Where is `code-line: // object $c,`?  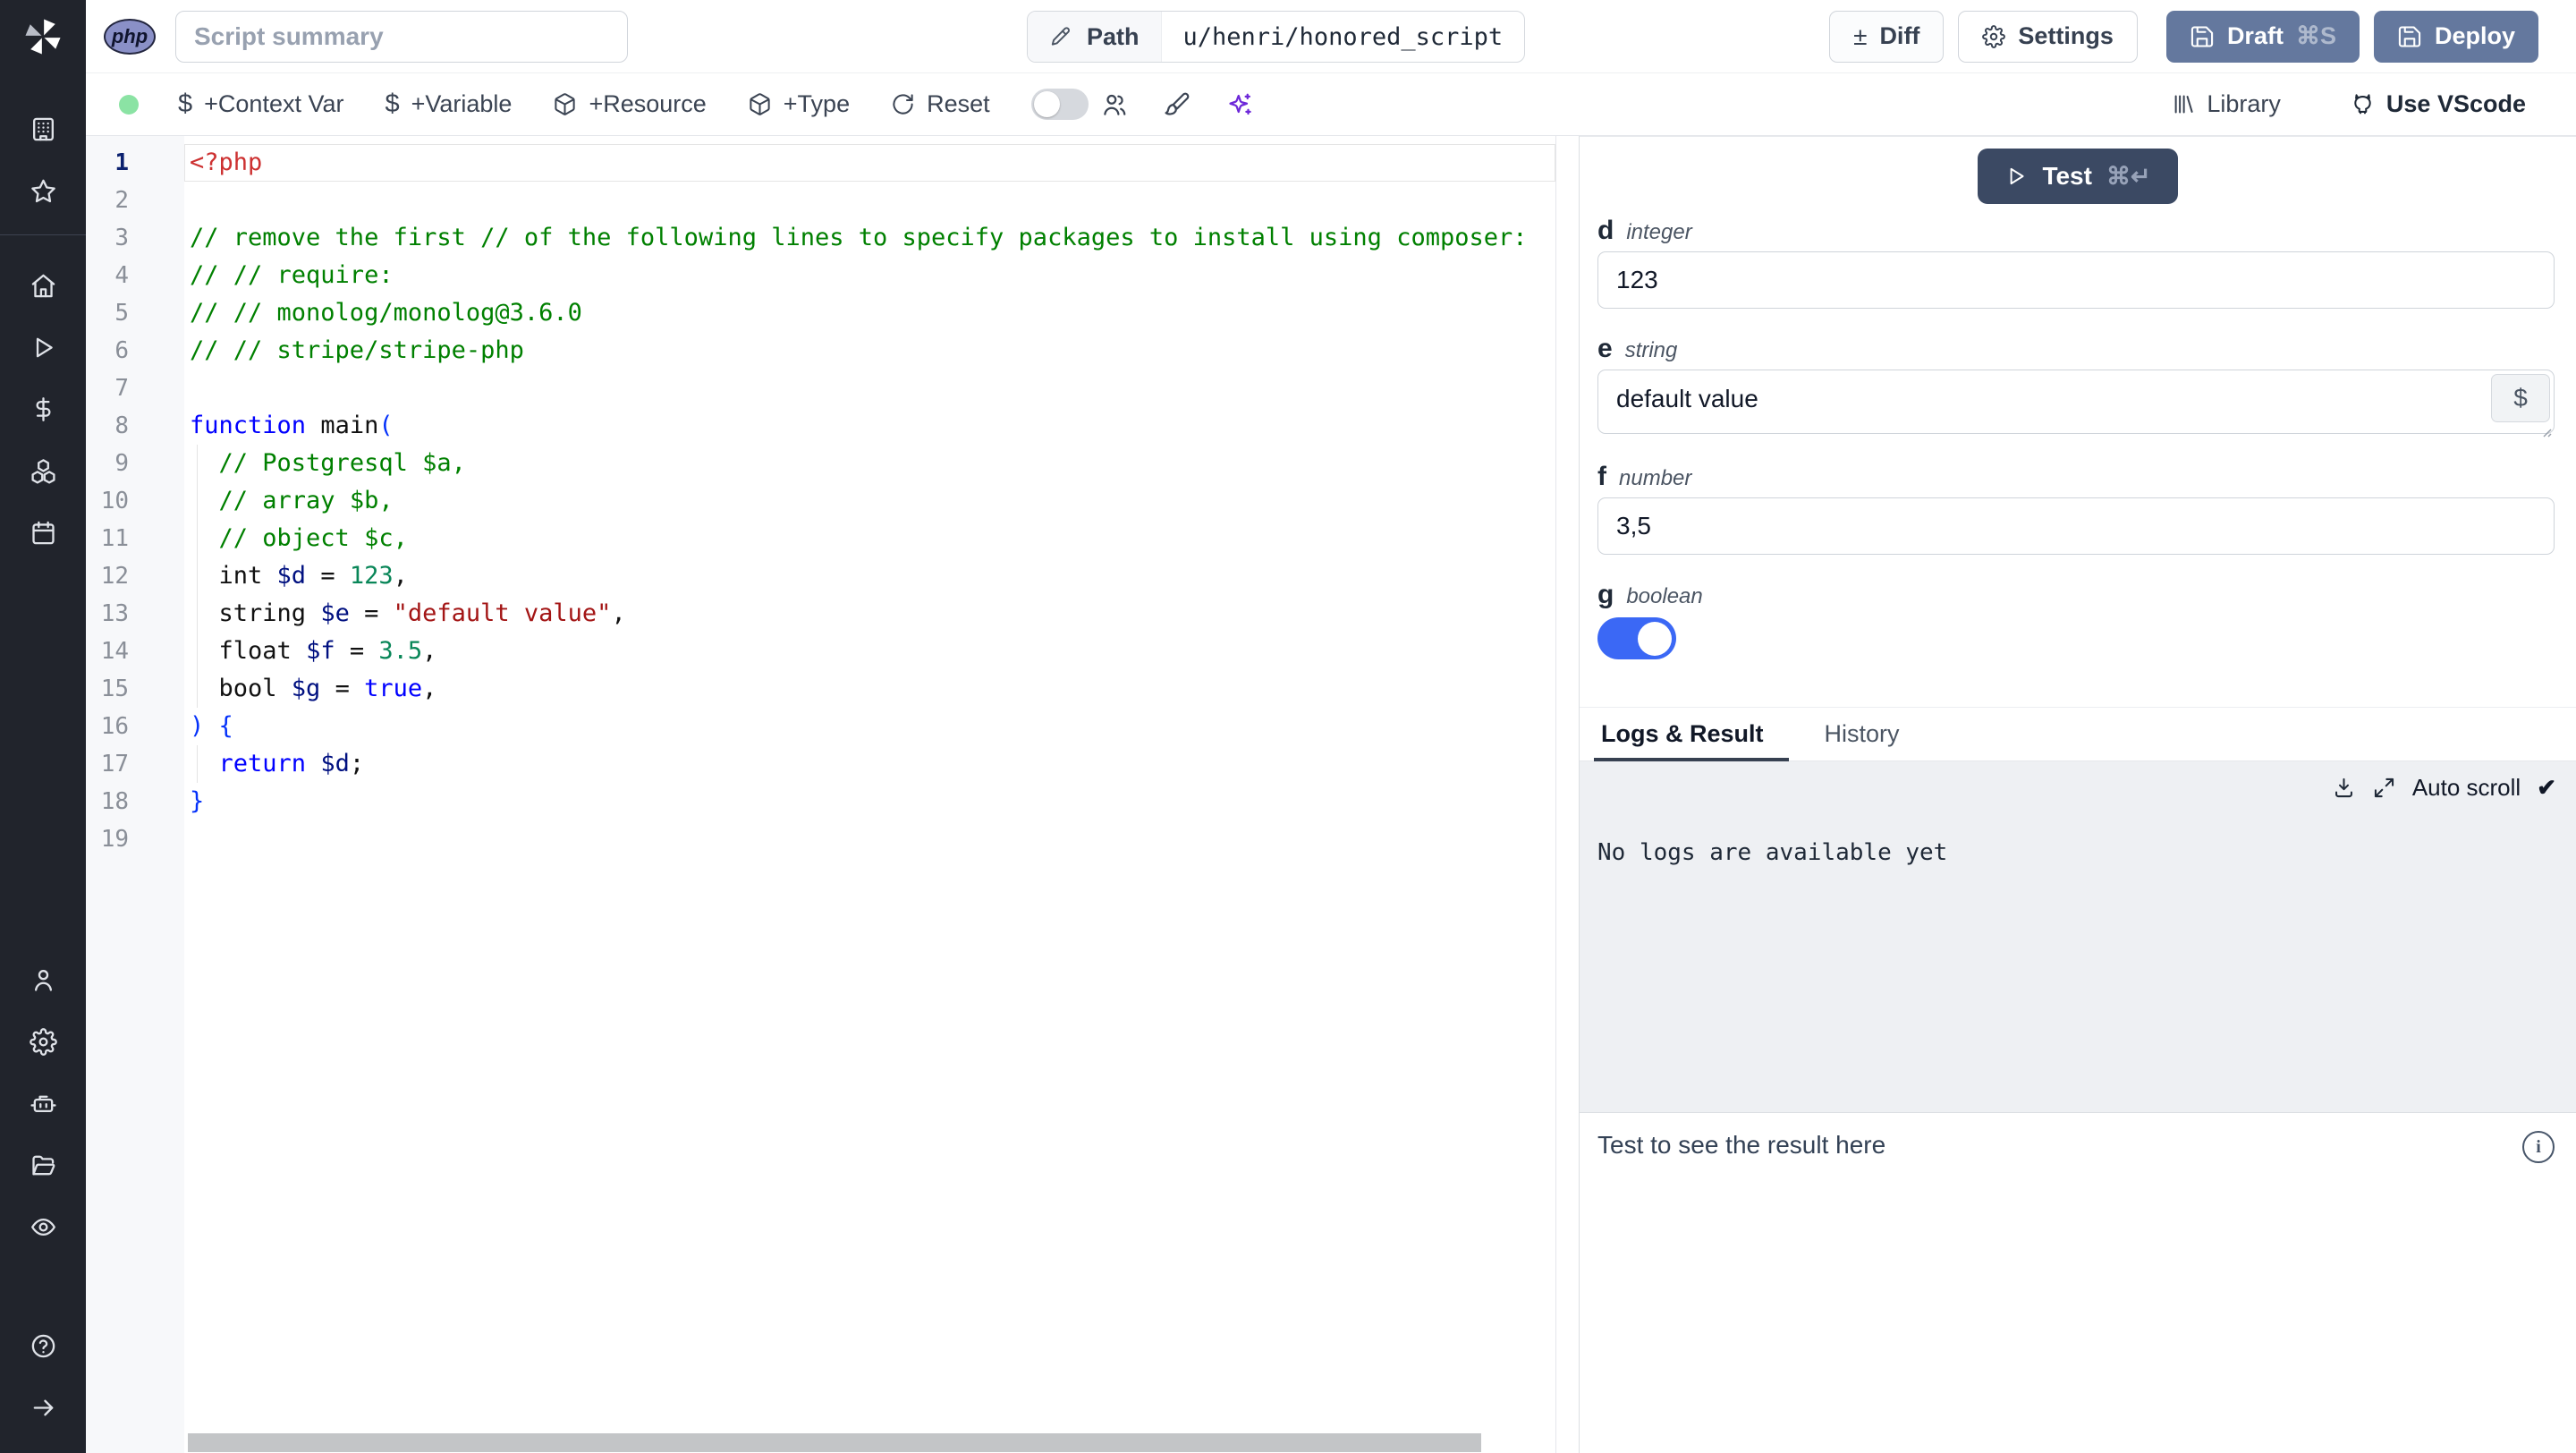 code-line: // object $c, is located at coordinates (869, 538).